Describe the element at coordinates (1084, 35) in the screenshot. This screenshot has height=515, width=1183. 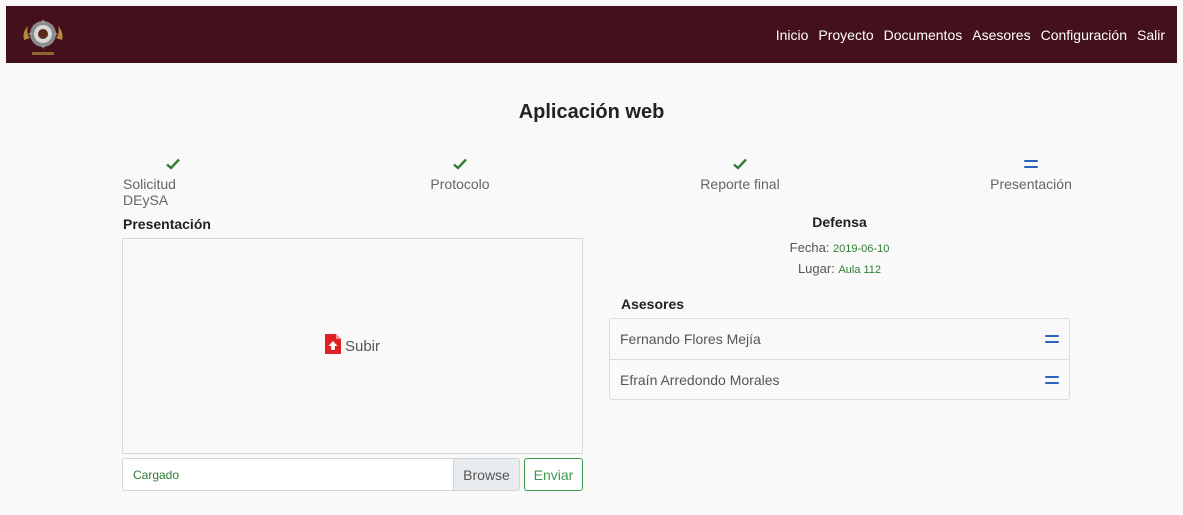
I see `nav-configuracion: Configuración` at that location.